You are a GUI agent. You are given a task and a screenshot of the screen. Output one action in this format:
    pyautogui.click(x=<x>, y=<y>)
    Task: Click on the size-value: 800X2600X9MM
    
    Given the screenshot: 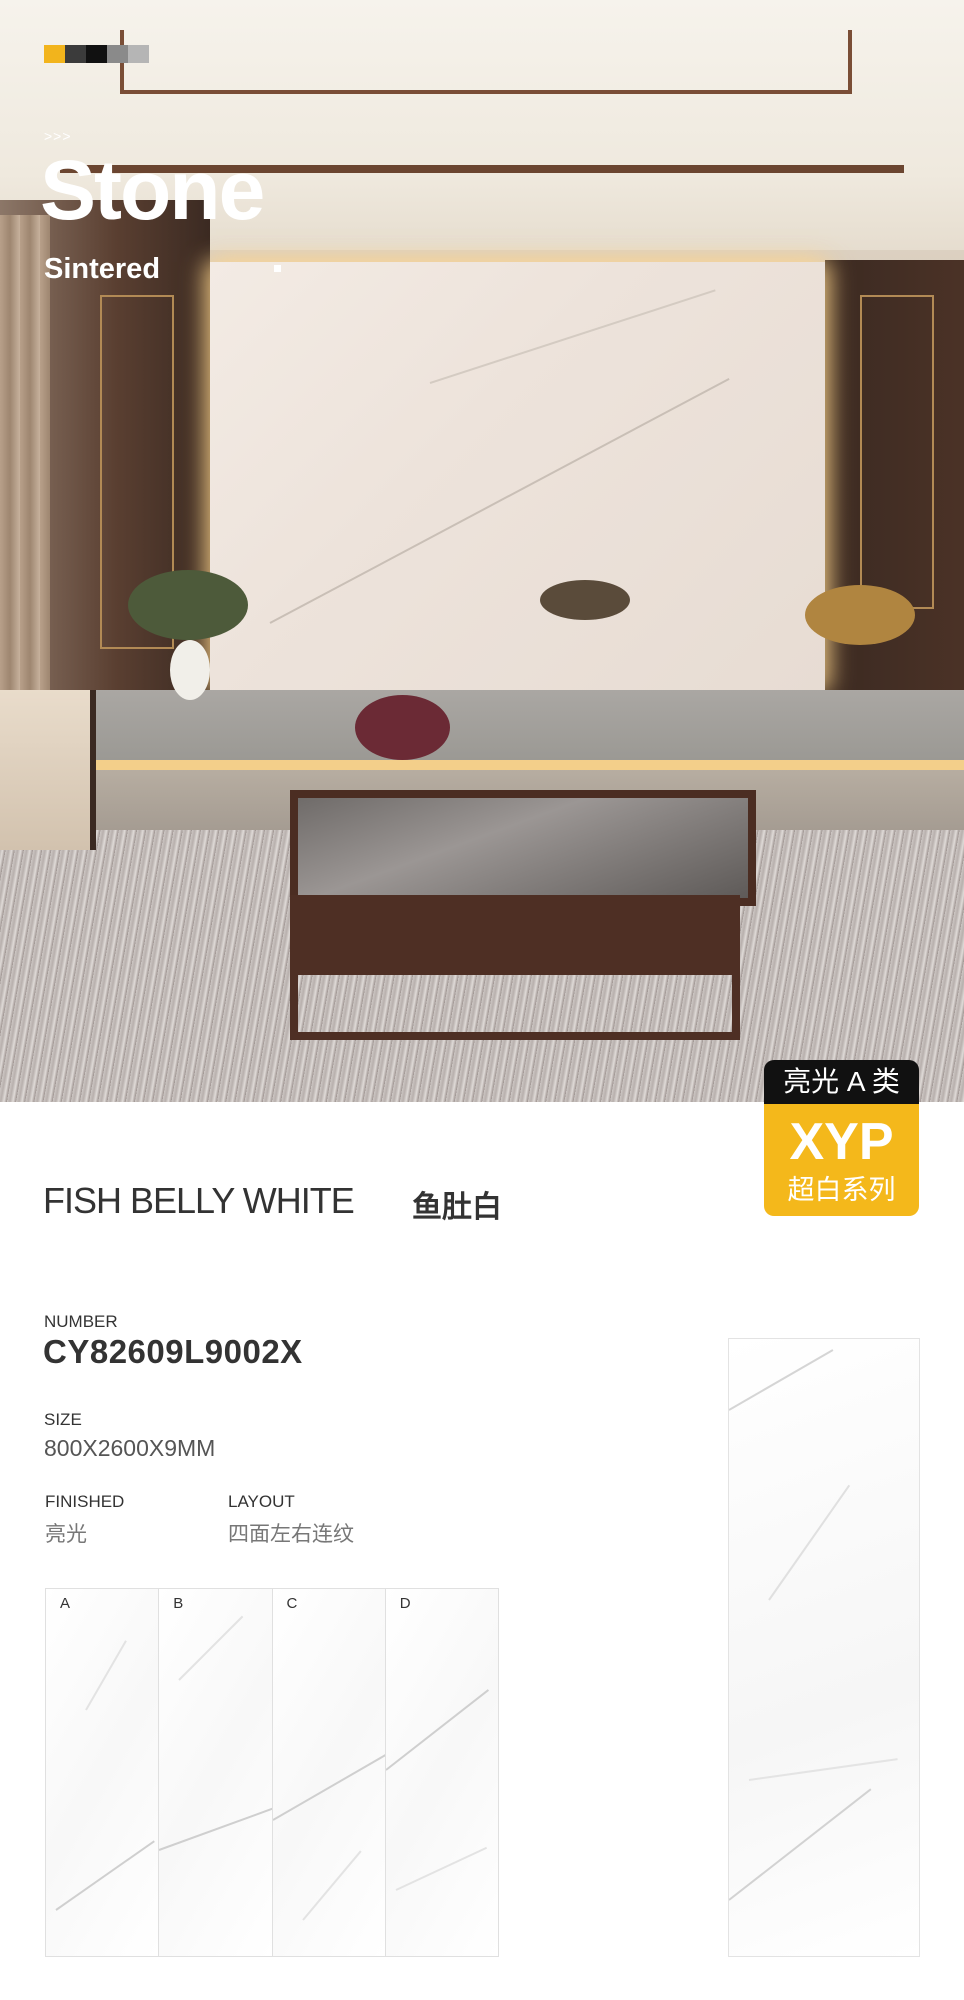 What is the action you would take?
    pyautogui.click(x=130, y=1448)
    